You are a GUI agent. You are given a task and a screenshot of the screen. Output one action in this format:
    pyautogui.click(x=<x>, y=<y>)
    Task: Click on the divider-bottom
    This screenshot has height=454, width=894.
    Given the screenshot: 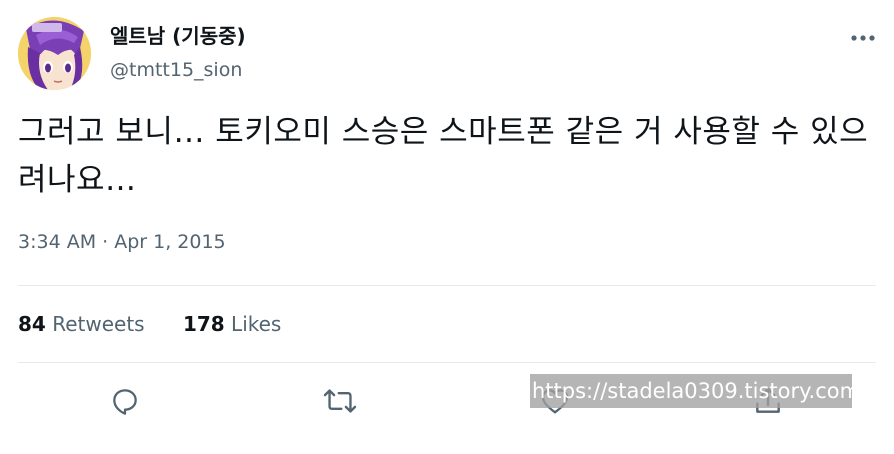 What is the action you would take?
    pyautogui.click(x=447, y=362)
    